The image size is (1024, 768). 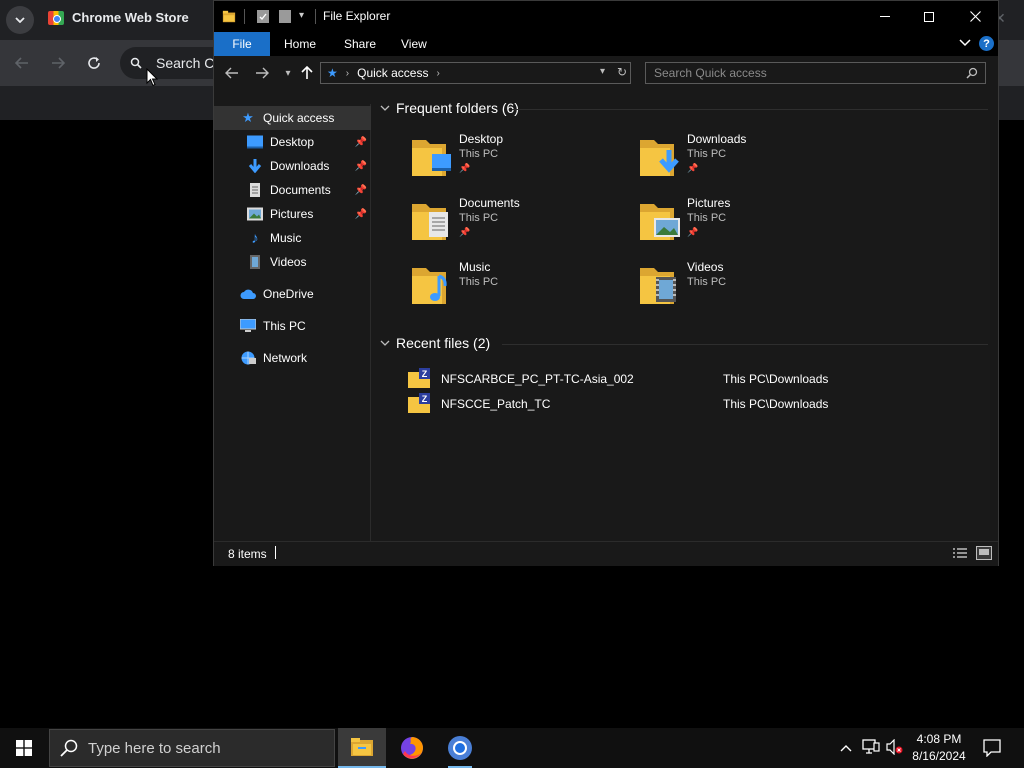 I want to click on frequent-folders-header: Frequent folders (6), so click(x=449, y=108).